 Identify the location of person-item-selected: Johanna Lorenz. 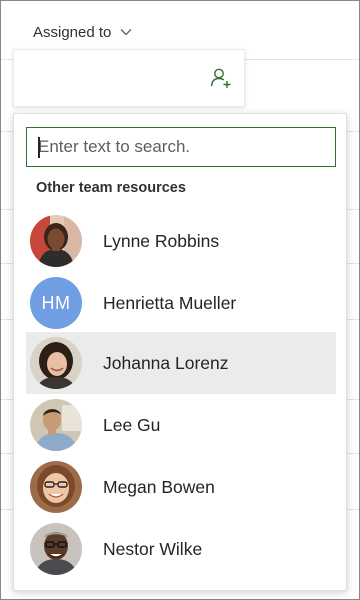
(181, 363).